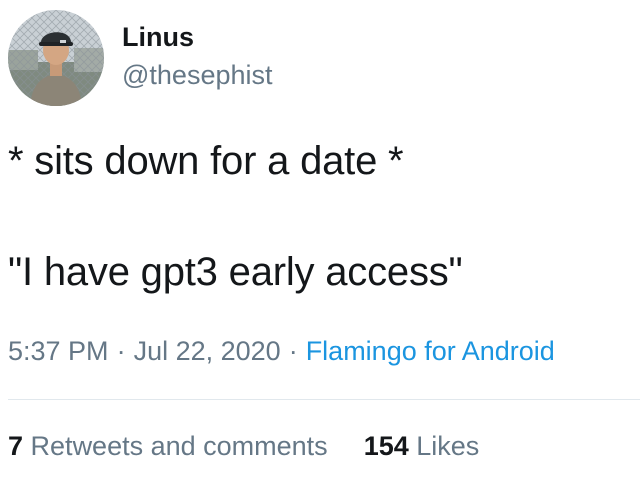 Image resolution: width=640 pixels, height=493 pixels. I want to click on retweets-stat: 7 Retweets and comments, so click(168, 446).